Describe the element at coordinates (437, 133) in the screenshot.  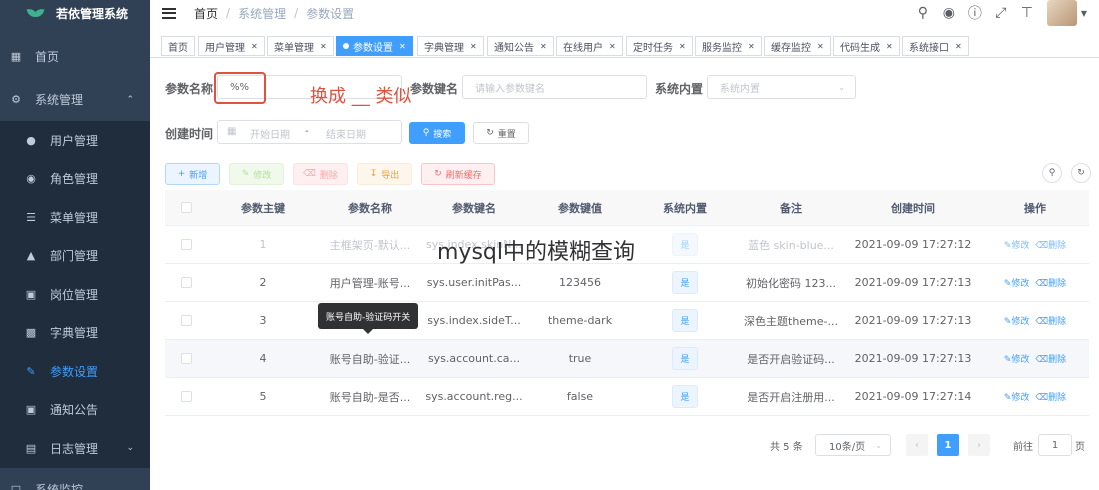
I see `search-button: ⚲ 搜索` at that location.